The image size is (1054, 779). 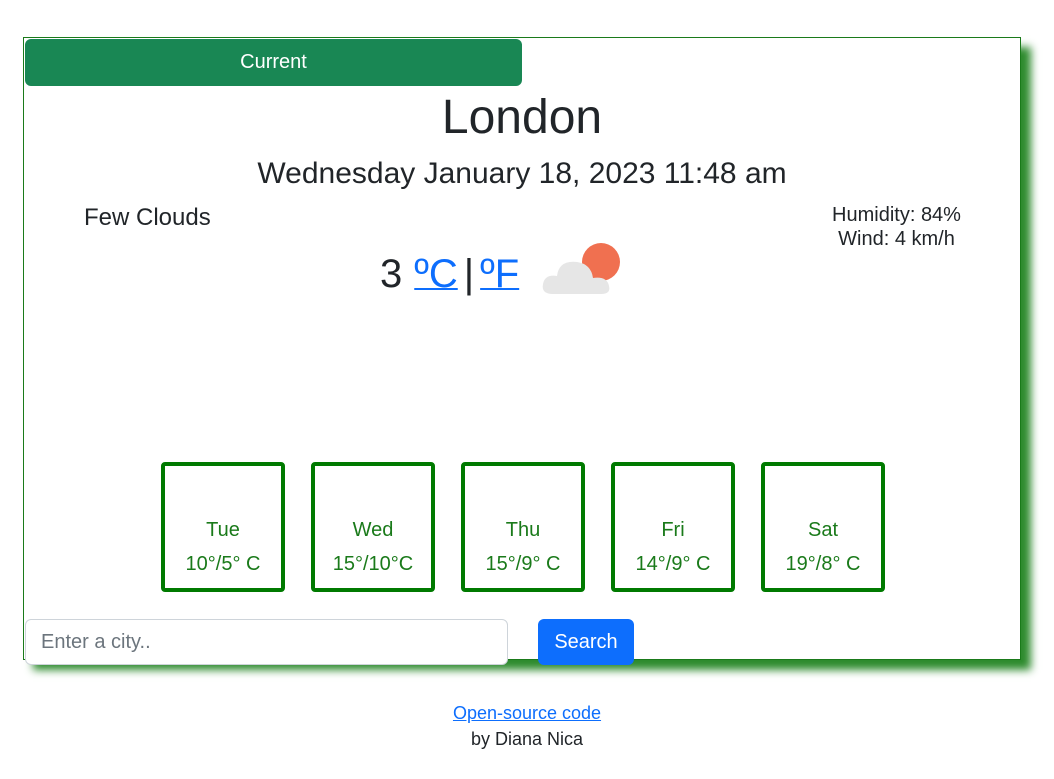 I want to click on temperature-row: 3 ºC | ºF, so click(x=504, y=274).